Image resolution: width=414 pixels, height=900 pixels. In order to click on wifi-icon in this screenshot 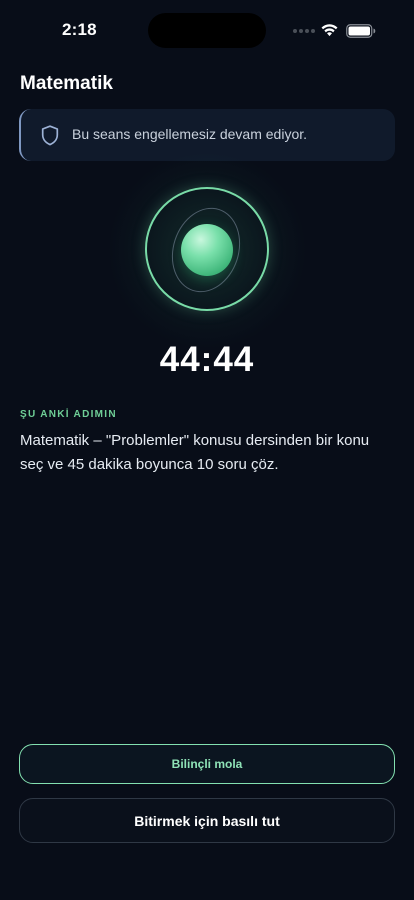, I will do `click(329, 30)`.